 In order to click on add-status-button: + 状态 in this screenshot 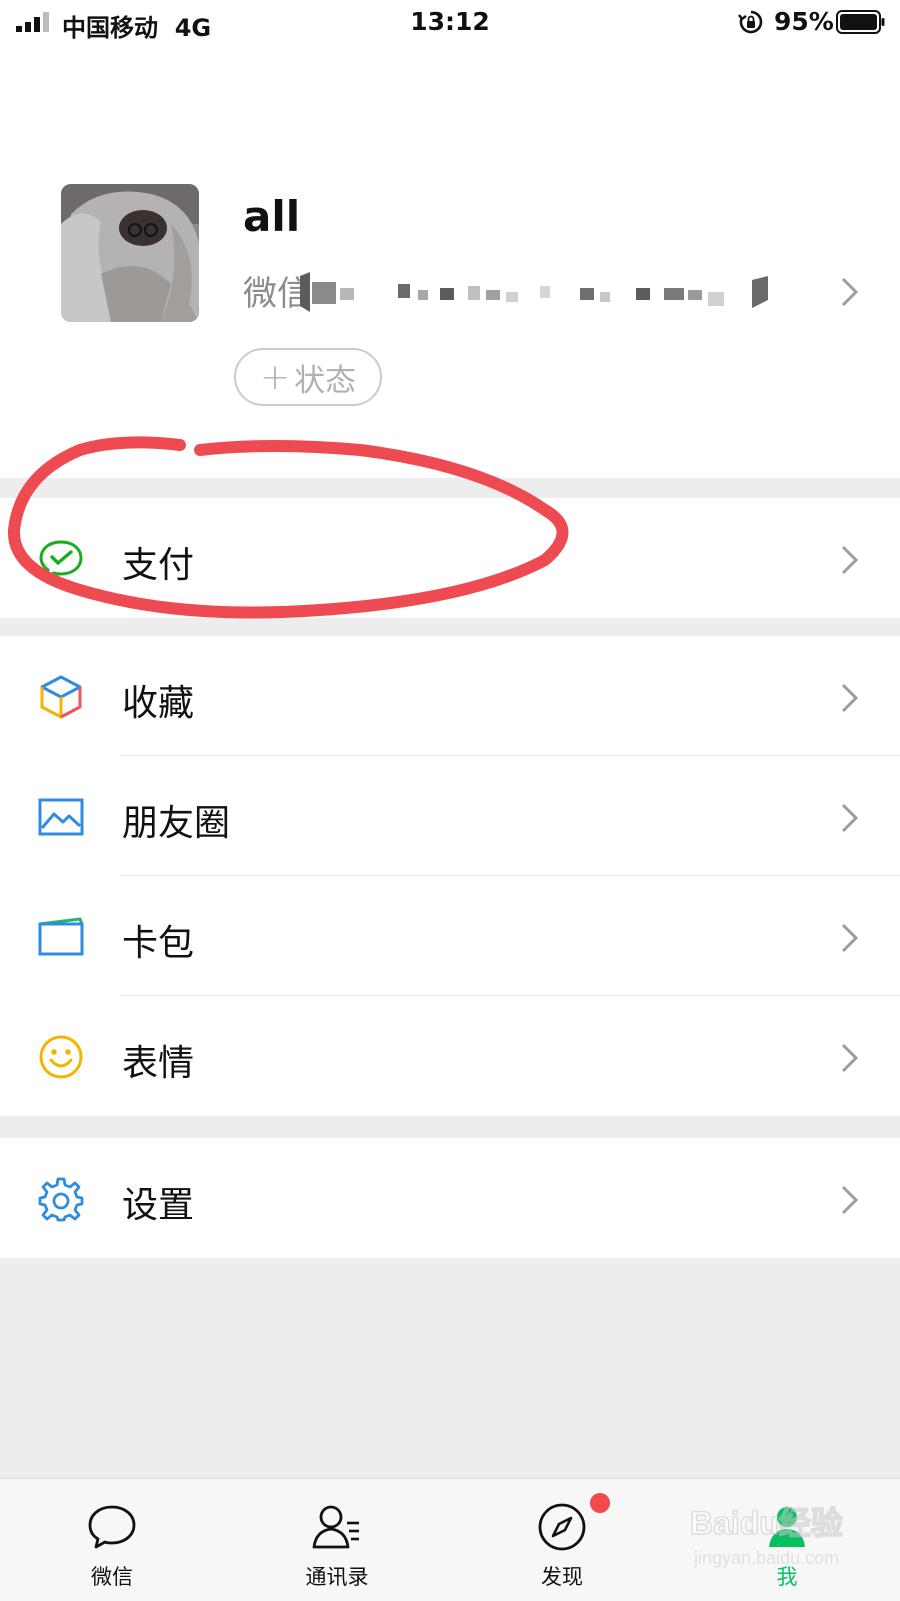, I will do `click(308, 377)`.